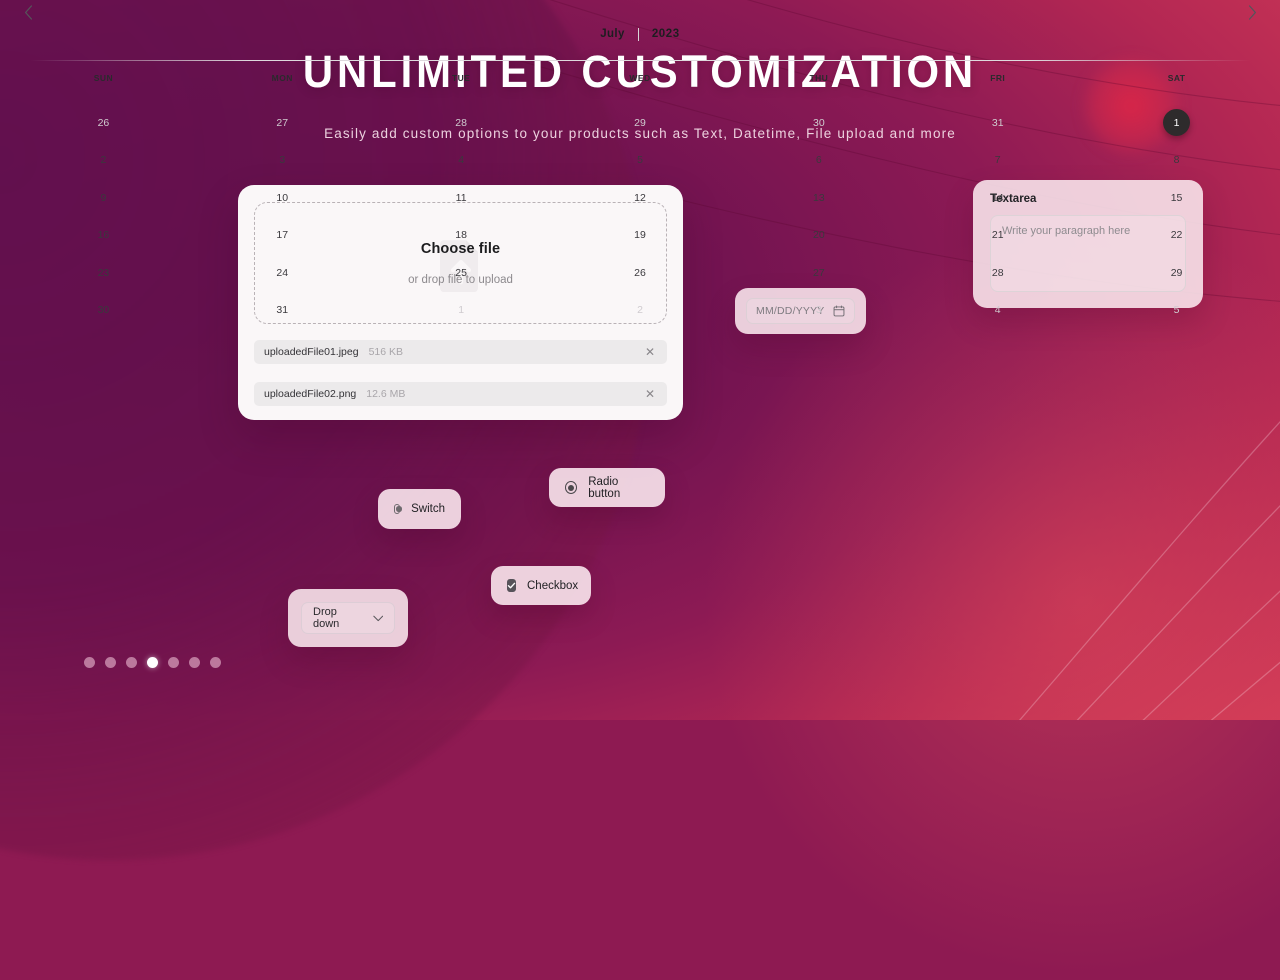 The height and width of the screenshot is (980, 1280). Describe the element at coordinates (818, 198) in the screenshot. I see `calendar-day: 13` at that location.